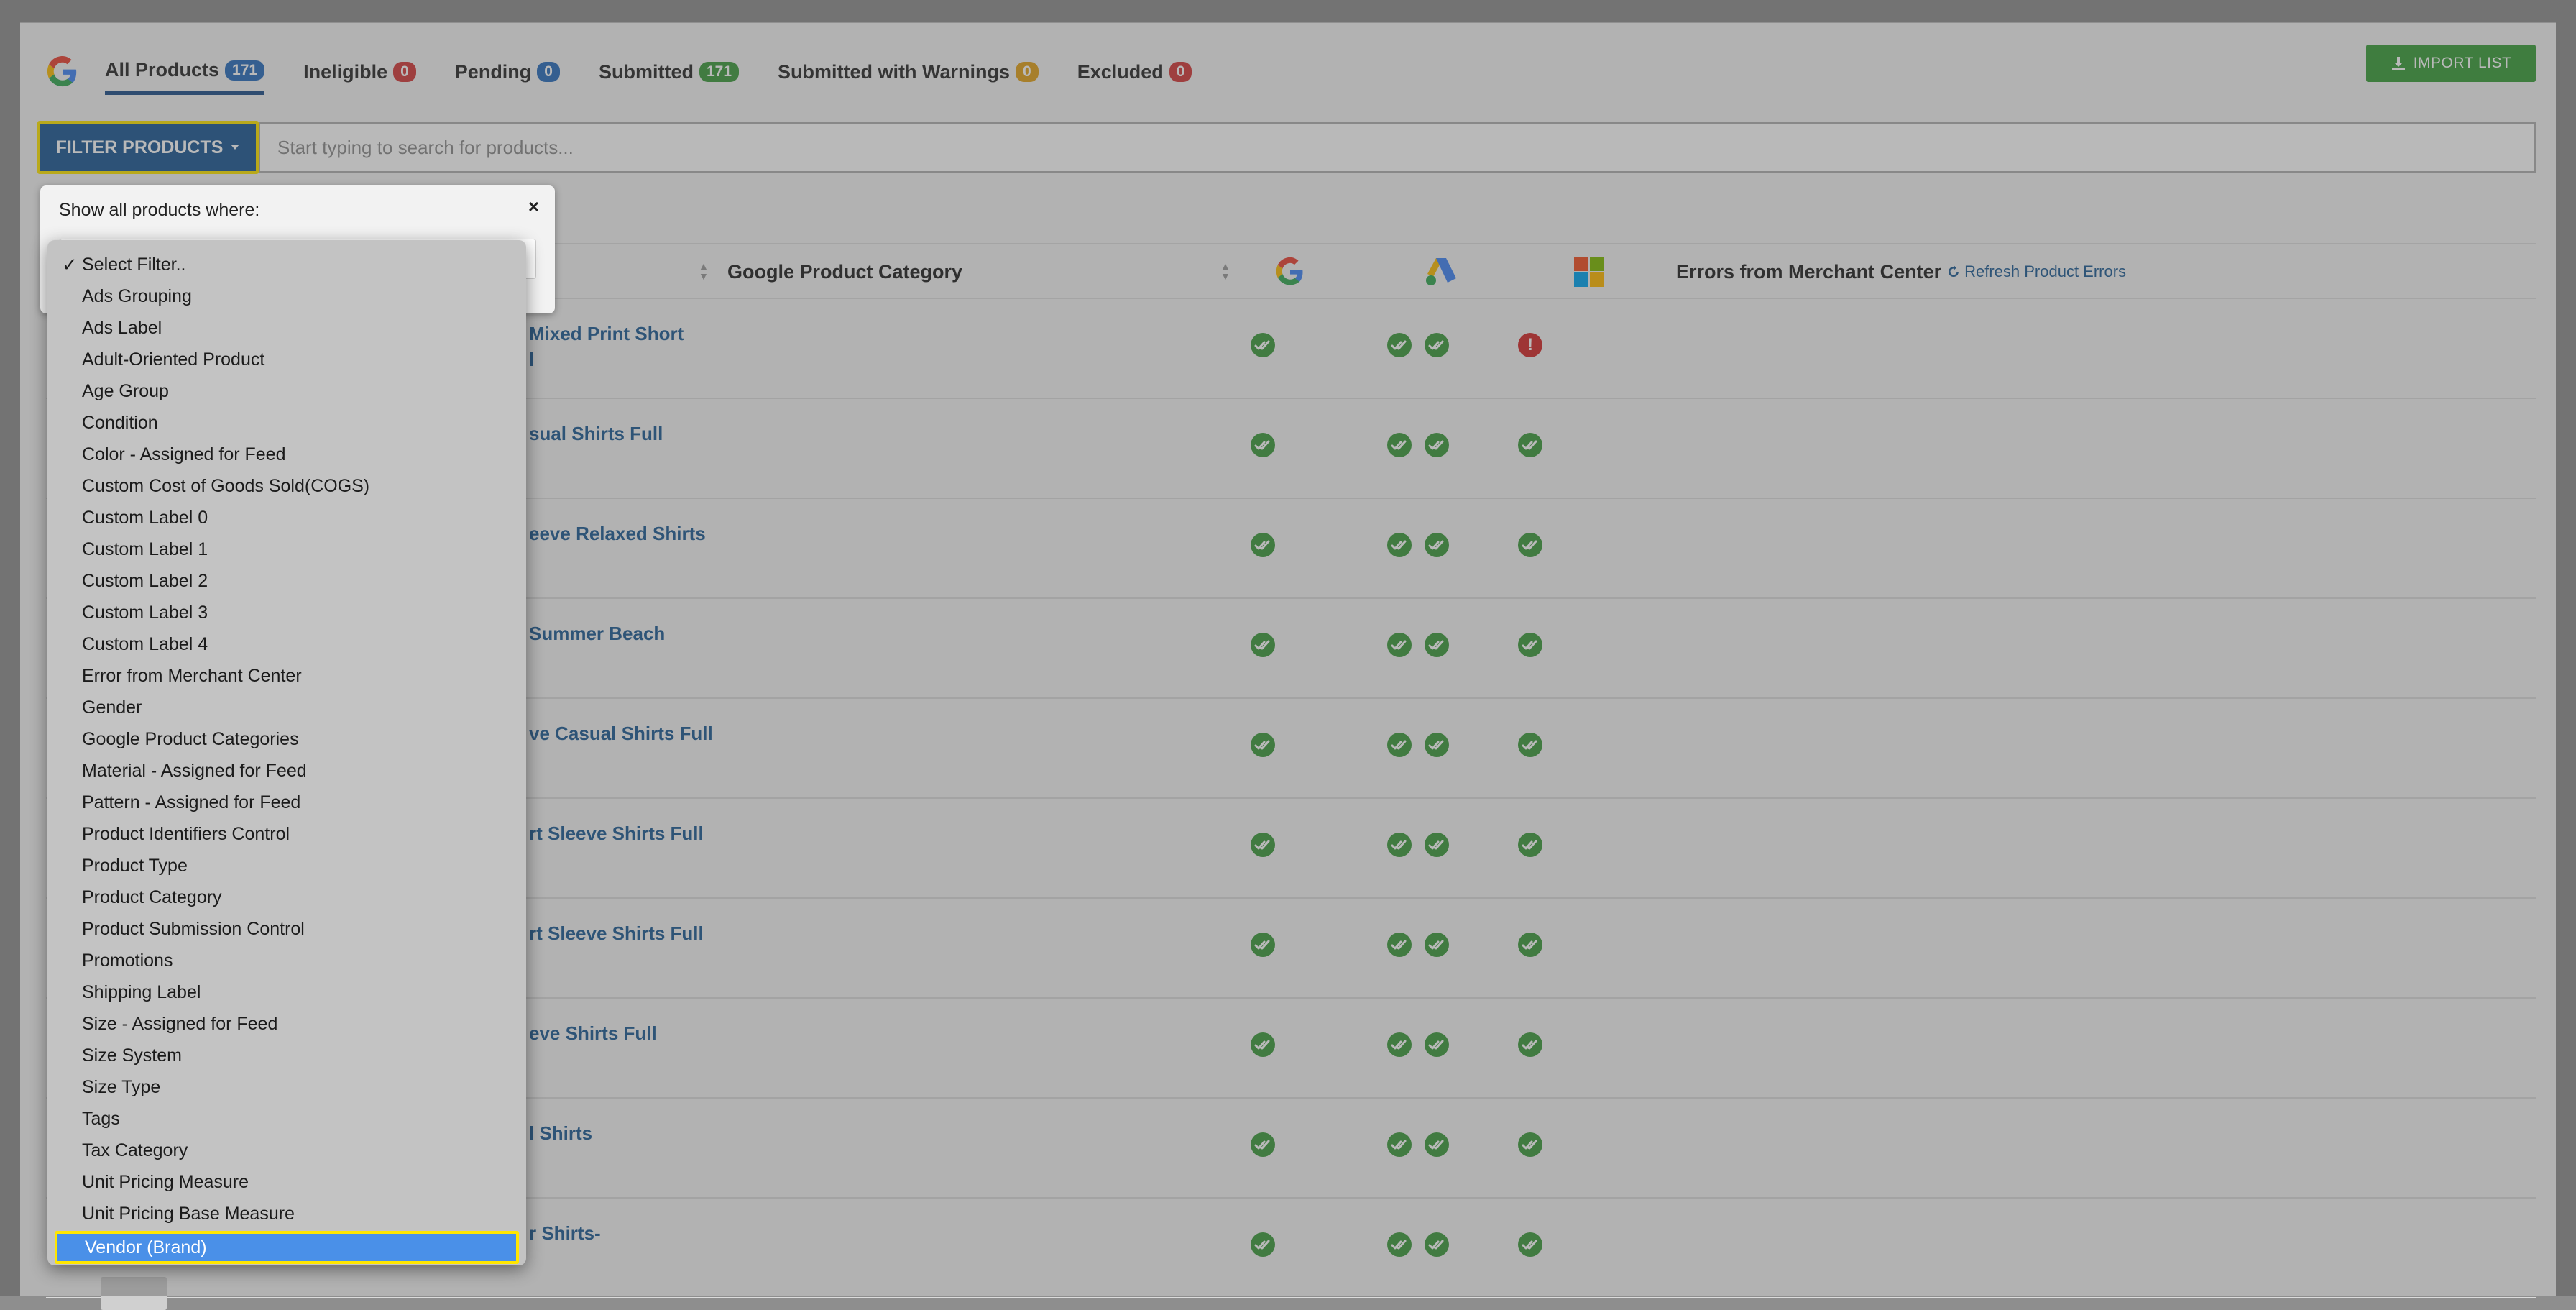  Describe the element at coordinates (286, 865) in the screenshot. I see `filter-option: Product Type` at that location.